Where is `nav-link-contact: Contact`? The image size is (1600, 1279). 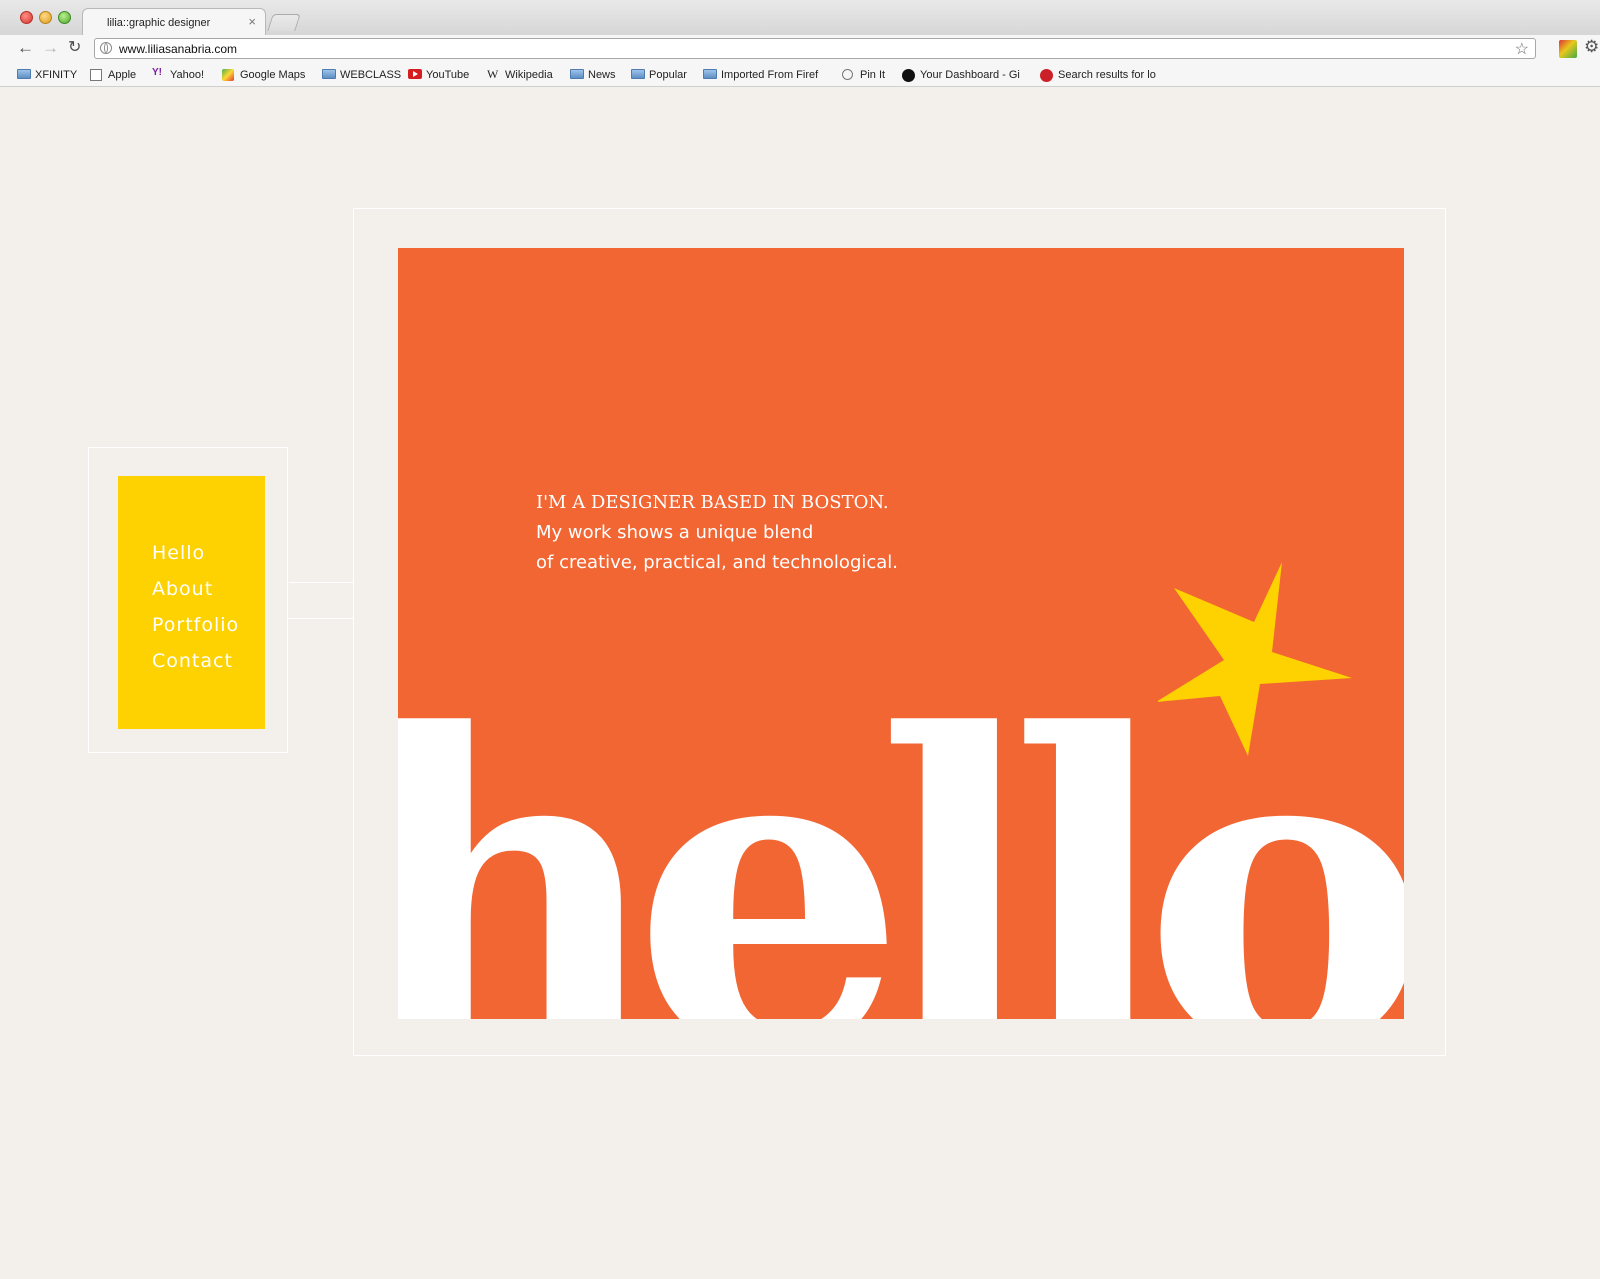 nav-link-contact: Contact is located at coordinates (192, 661).